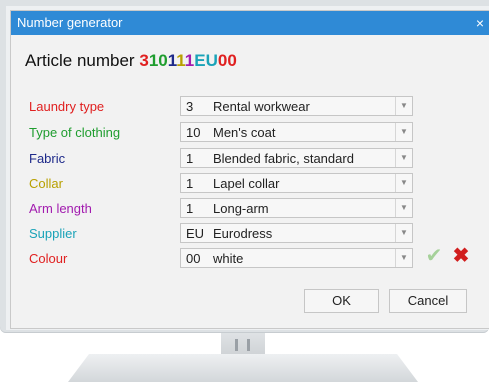  I want to click on cross-icon: ✖, so click(461, 256).